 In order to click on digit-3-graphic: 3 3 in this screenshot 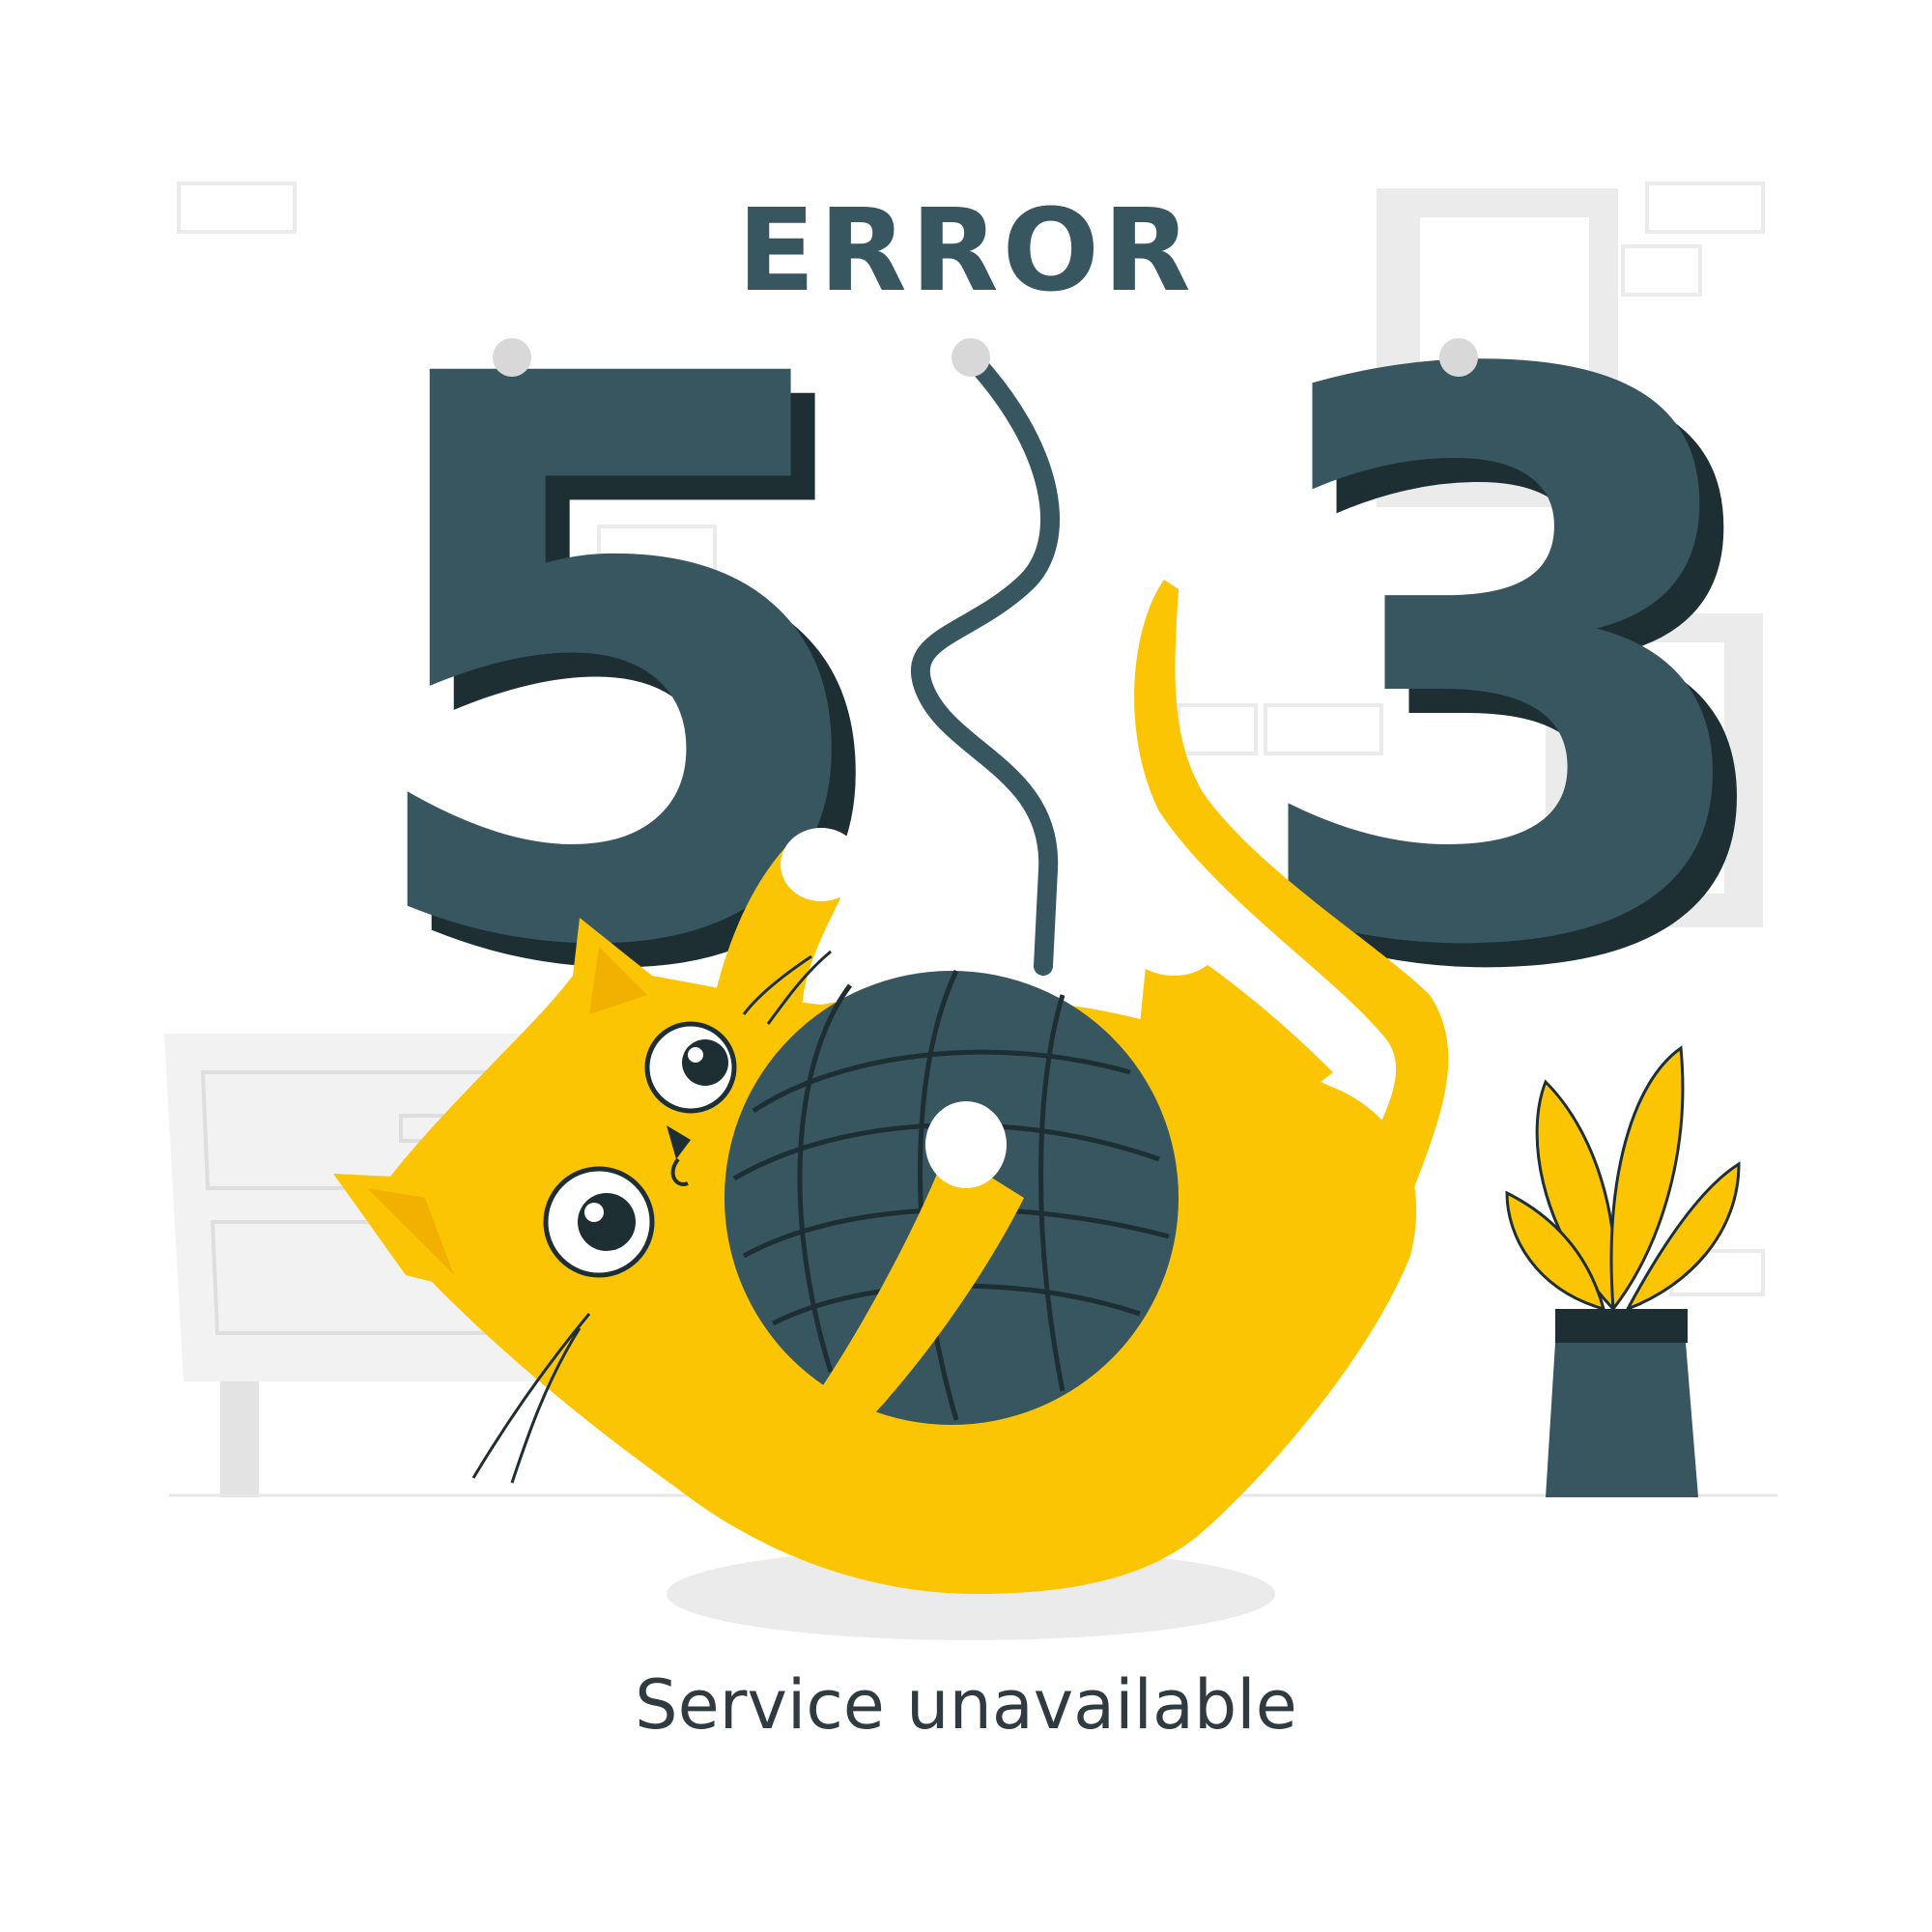, I will do `click(1517, 676)`.